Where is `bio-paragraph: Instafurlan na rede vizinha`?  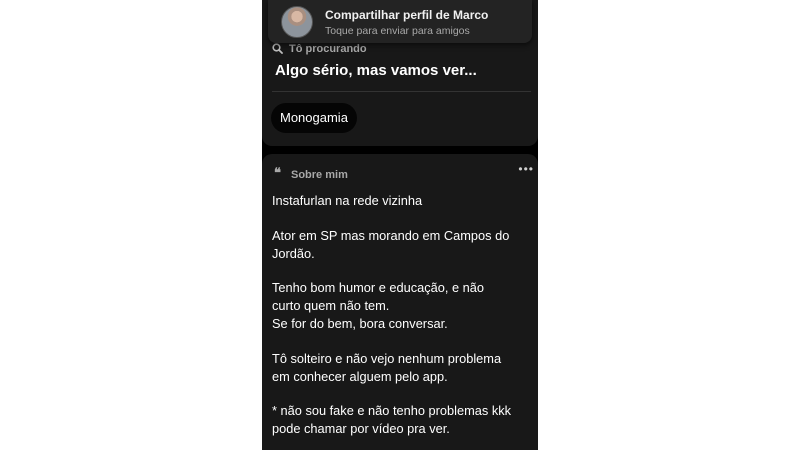 bio-paragraph: Instafurlan na rede vizinha is located at coordinates (347, 200).